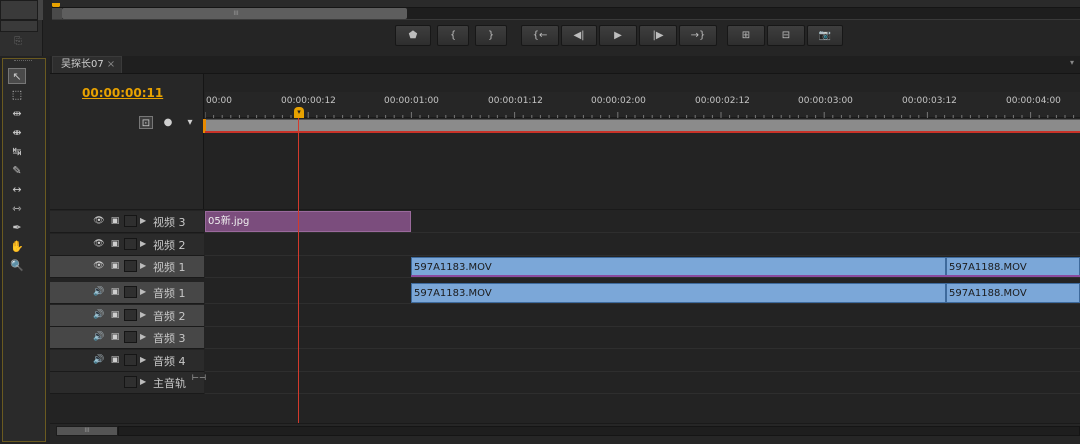 This screenshot has width=1080, height=444. I want to click on clip-video-mov: 597A1183.MOV, so click(678, 267).